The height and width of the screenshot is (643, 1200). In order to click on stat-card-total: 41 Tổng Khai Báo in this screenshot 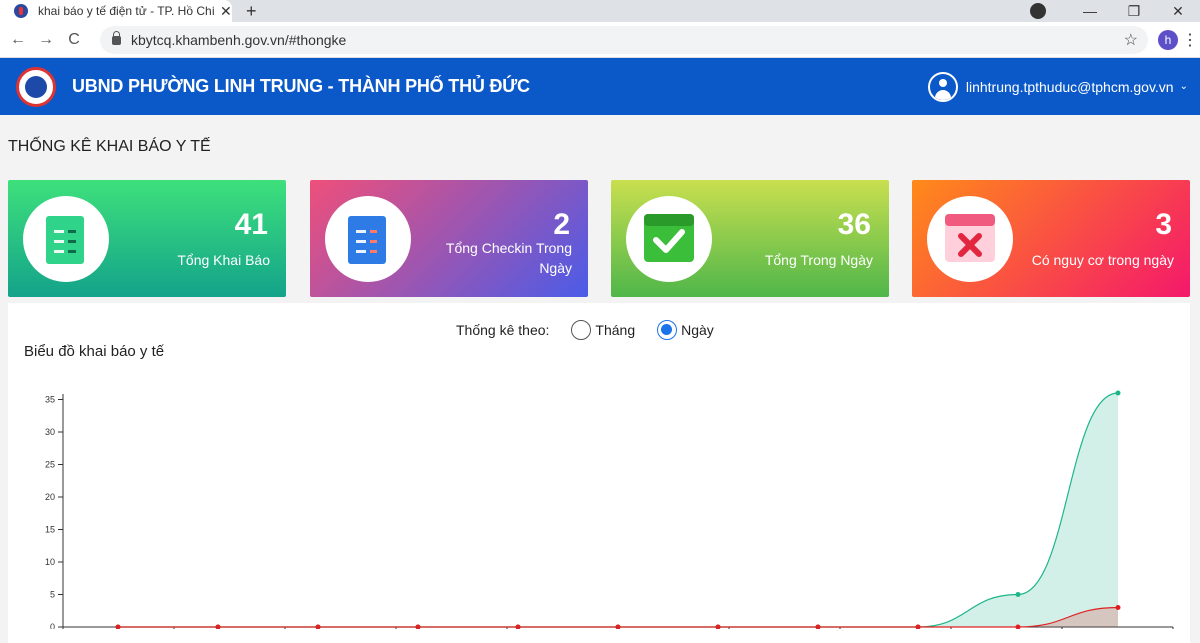, I will do `click(147, 238)`.